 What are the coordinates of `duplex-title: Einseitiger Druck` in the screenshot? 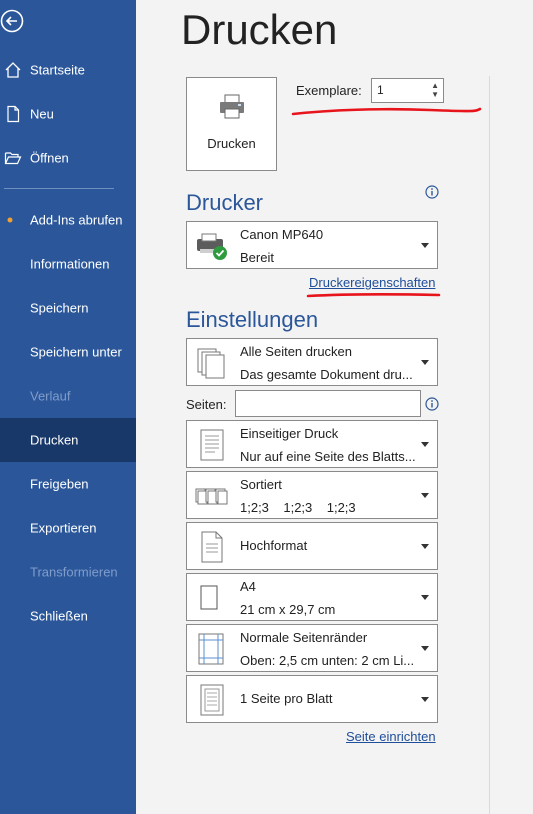 It's located at (289, 433).